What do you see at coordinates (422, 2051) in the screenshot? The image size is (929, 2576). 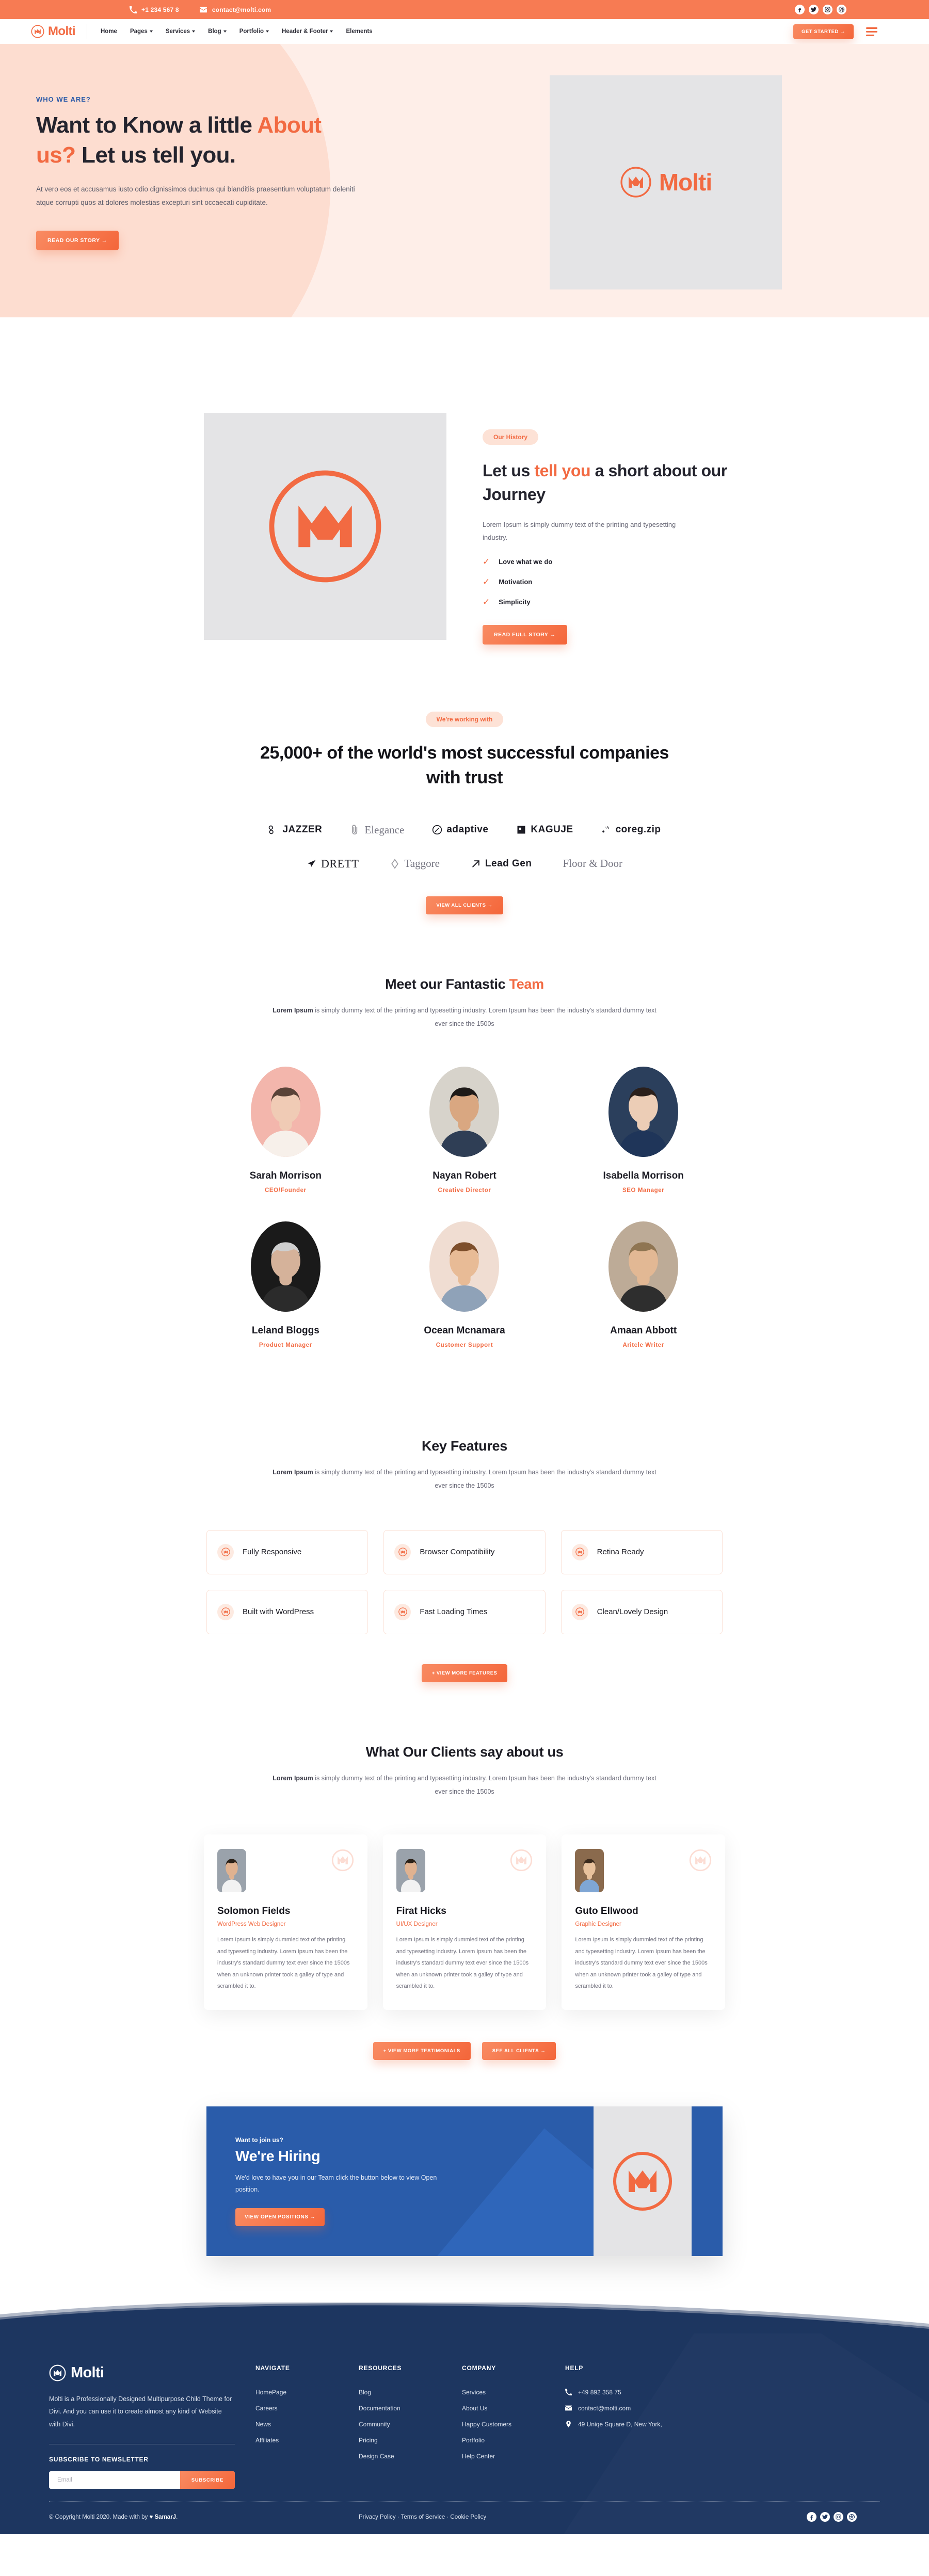 I see `view-more-testimonials-button: + VIEW MORE TESTIMONIALS` at bounding box center [422, 2051].